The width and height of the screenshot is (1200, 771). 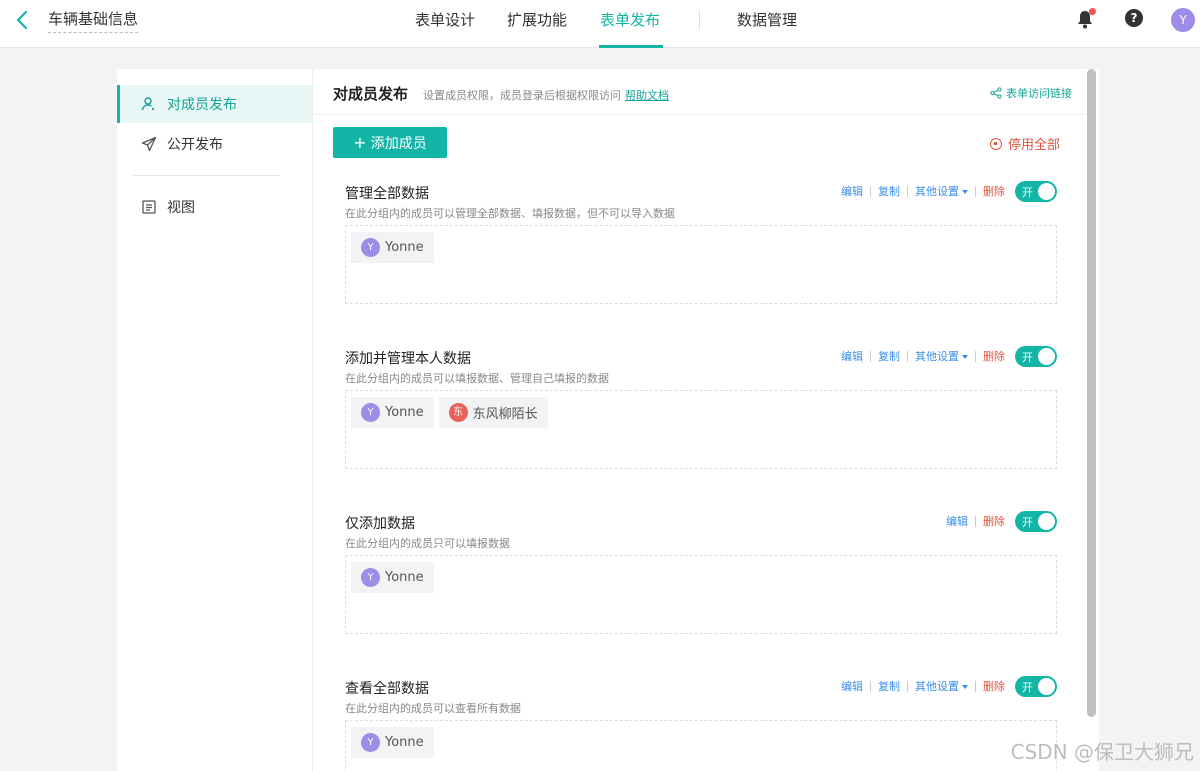 What do you see at coordinates (195, 145) in the screenshot?
I see `sidebar-item-label: 公开发布` at bounding box center [195, 145].